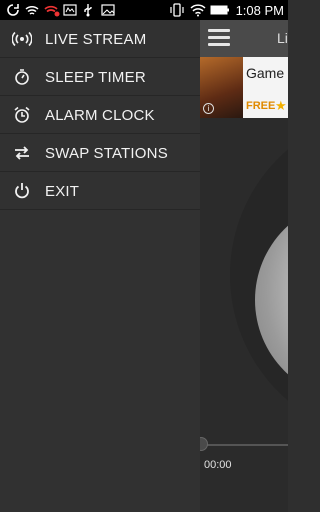 The height and width of the screenshot is (512, 320). Describe the element at coordinates (100, 191) in the screenshot. I see `menu-item-exit: EXIT` at that location.